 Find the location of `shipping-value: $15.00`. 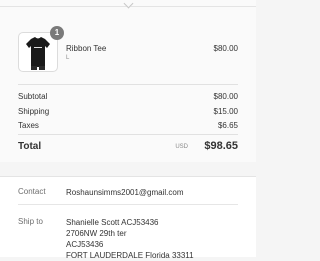

shipping-value: $15.00 is located at coordinates (225, 111).